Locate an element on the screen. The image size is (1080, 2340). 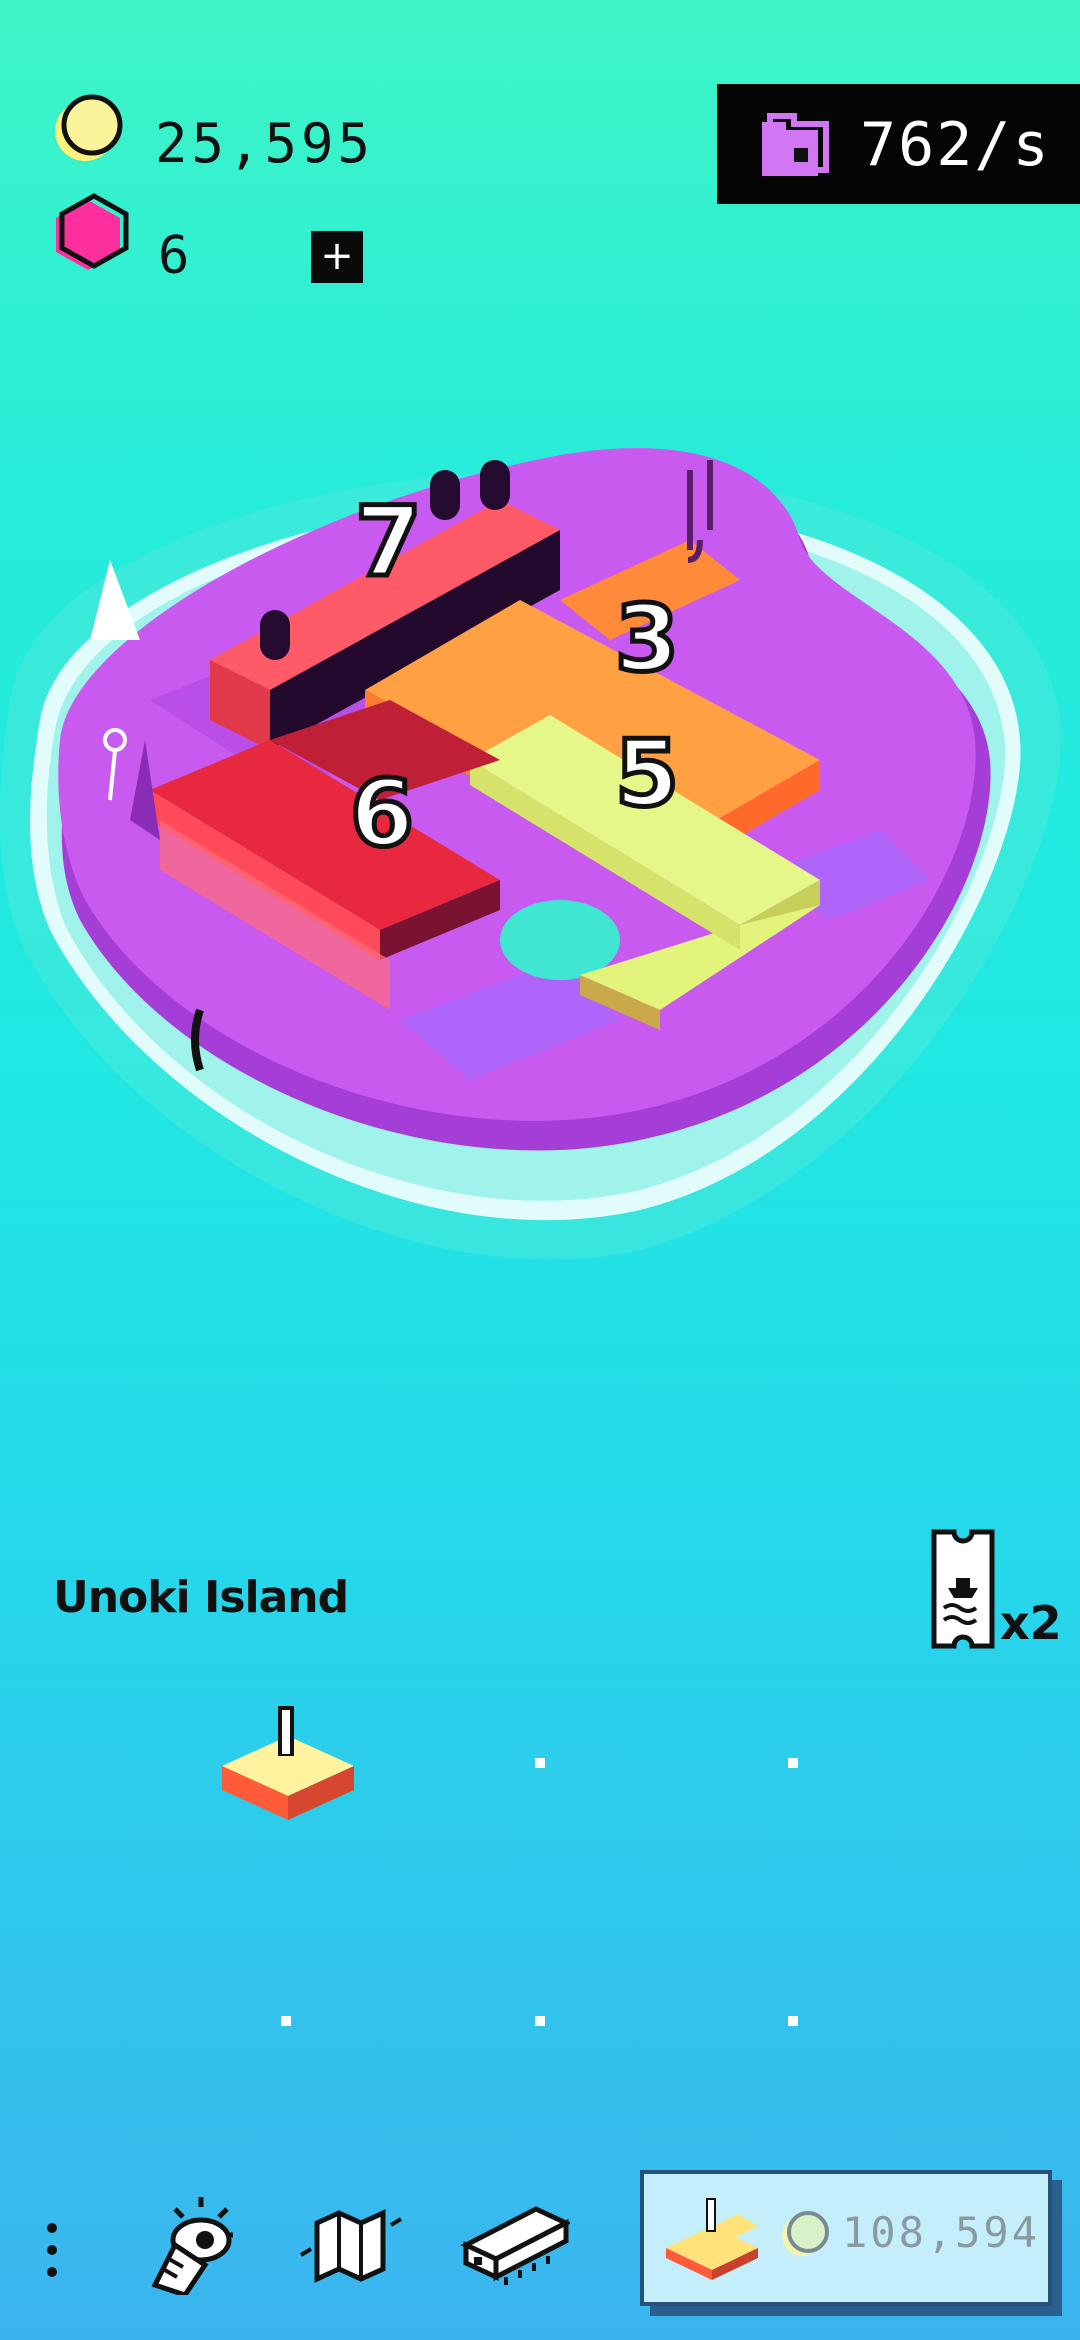
gem-icon is located at coordinates (92, 231).